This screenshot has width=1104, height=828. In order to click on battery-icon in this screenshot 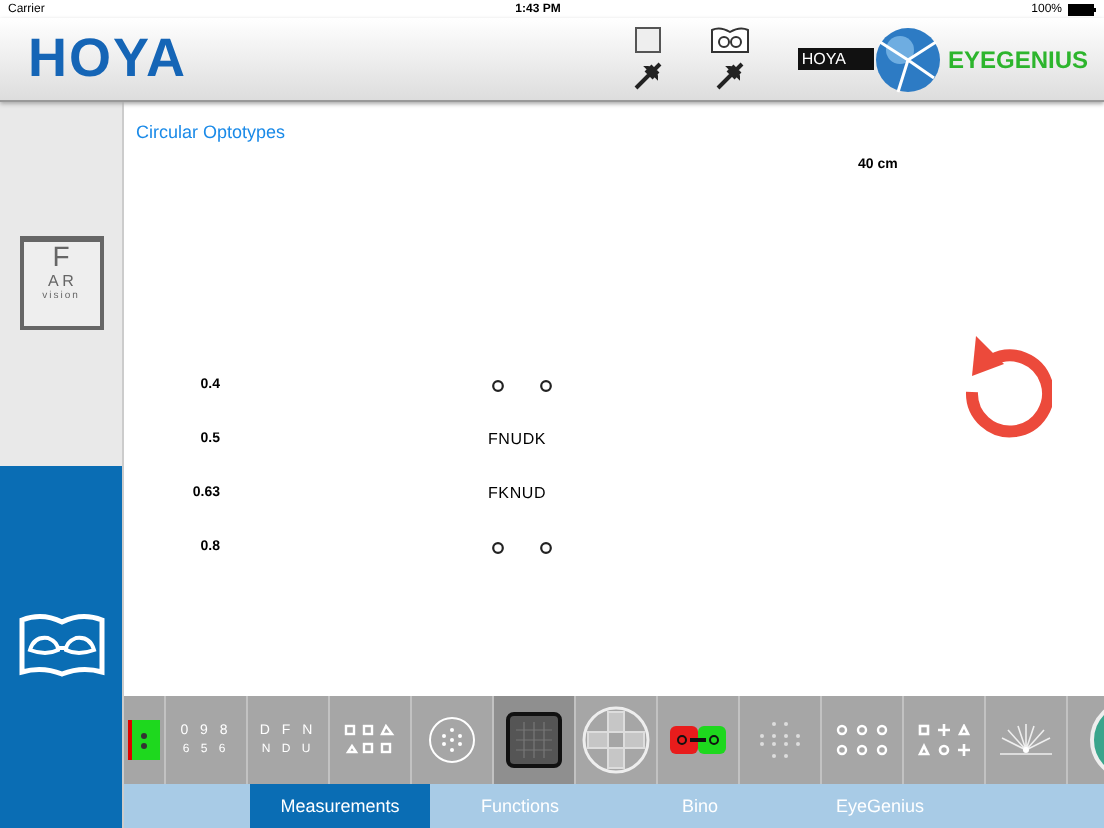, I will do `click(1082, 9)`.